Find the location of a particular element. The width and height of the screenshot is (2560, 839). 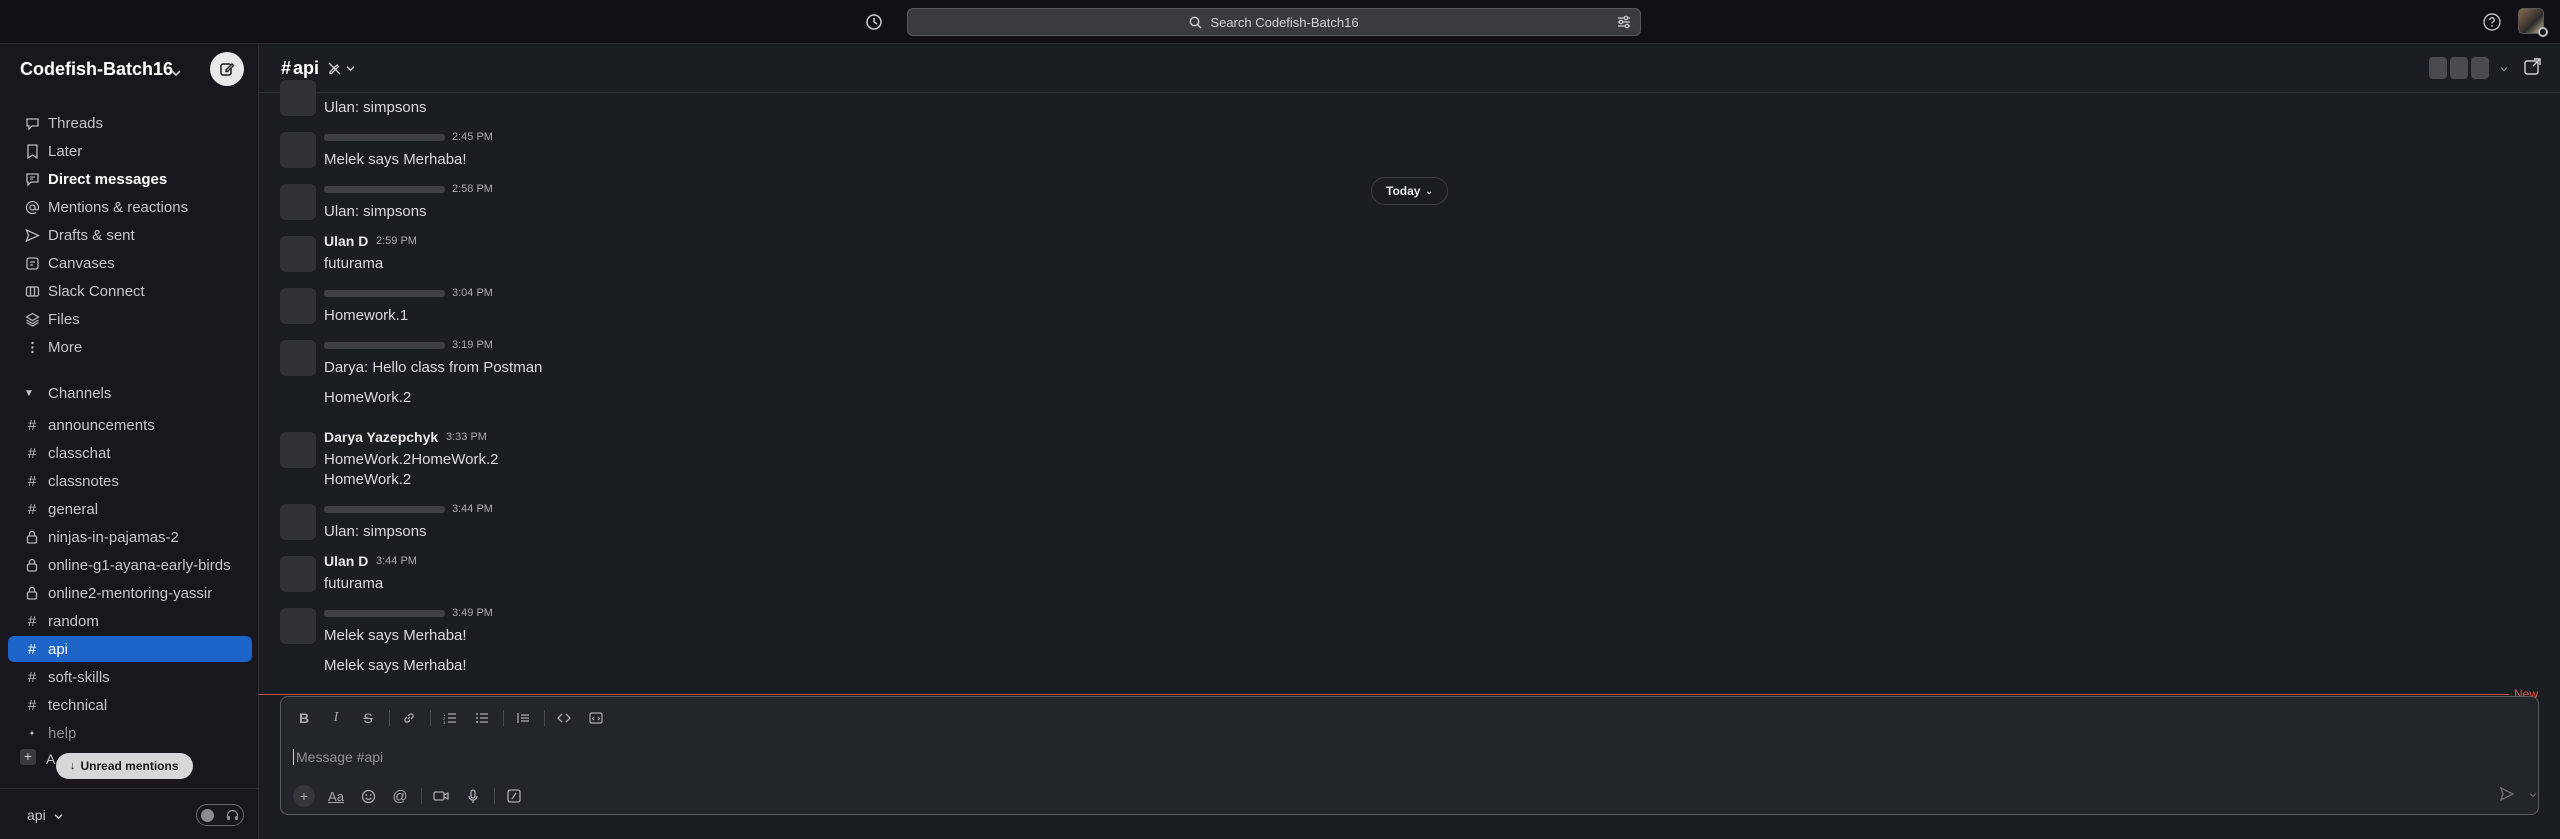

emoji-icon is located at coordinates (368, 796).